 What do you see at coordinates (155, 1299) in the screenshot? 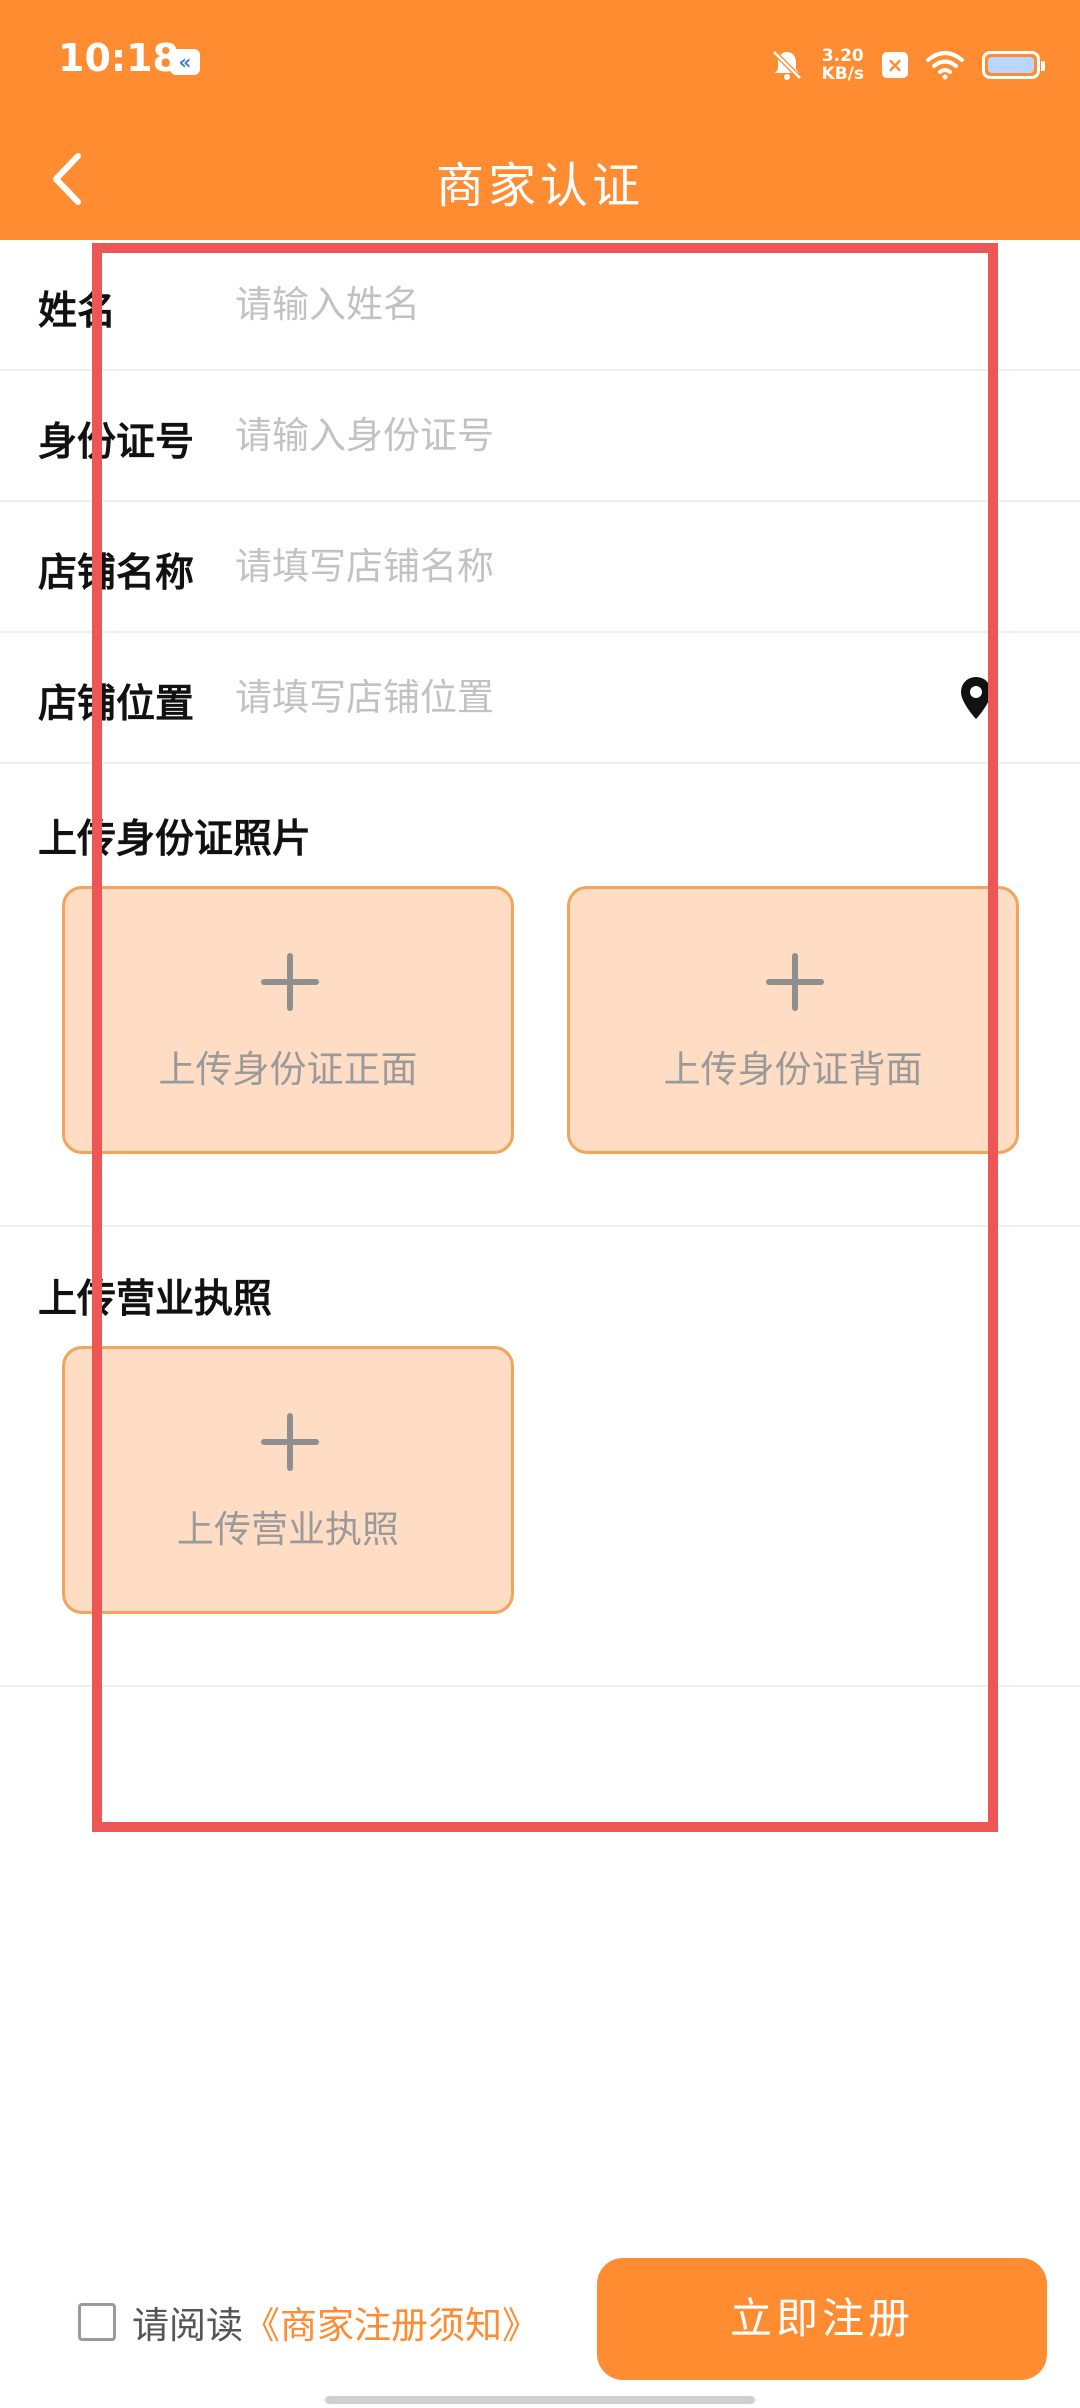
I see `license-upload-title: 上传营业执照` at bounding box center [155, 1299].